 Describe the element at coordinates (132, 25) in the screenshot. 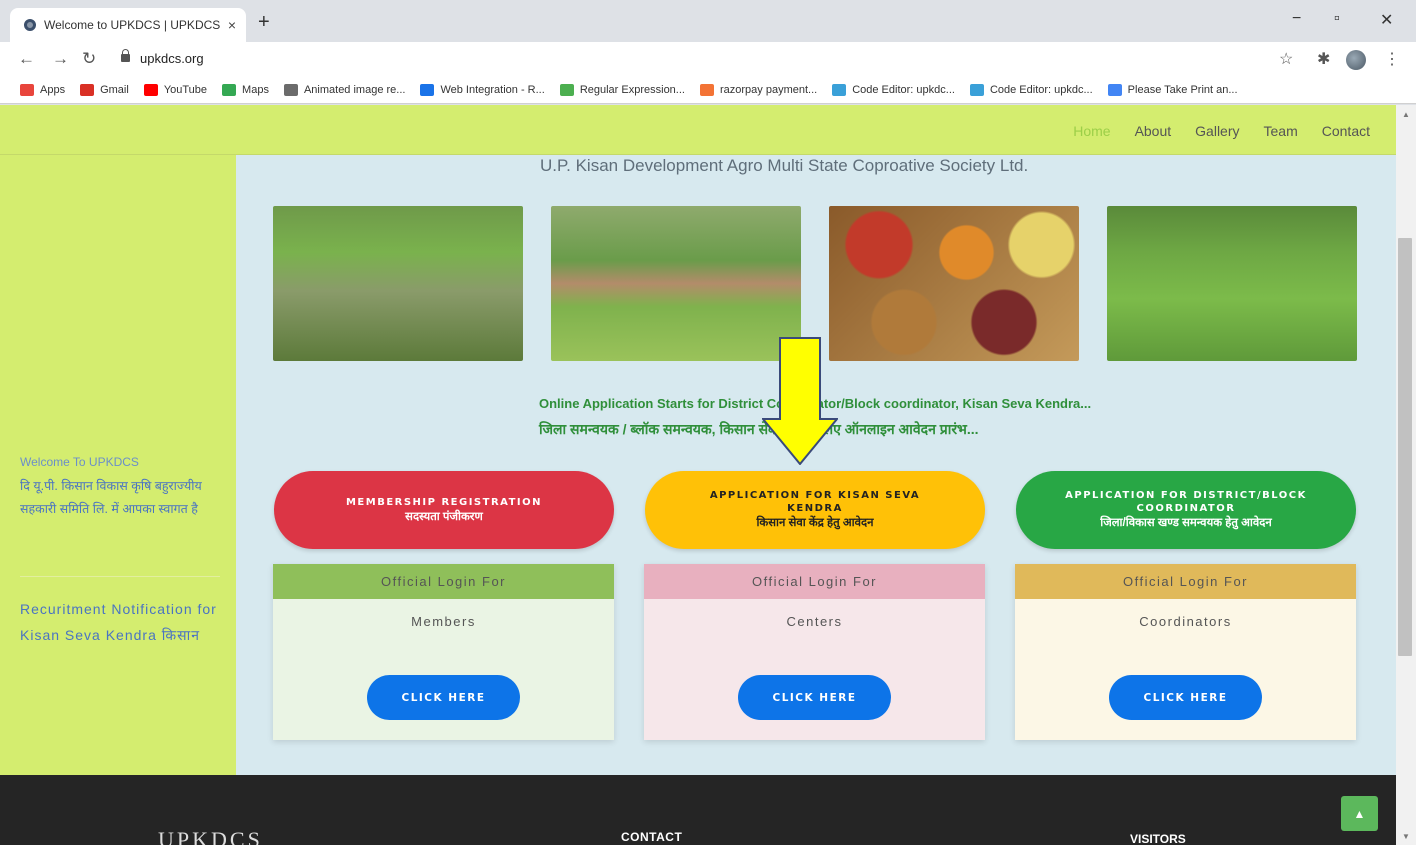

I see `tab-title: Welcome to UPKDCS | UPKDCS` at that location.